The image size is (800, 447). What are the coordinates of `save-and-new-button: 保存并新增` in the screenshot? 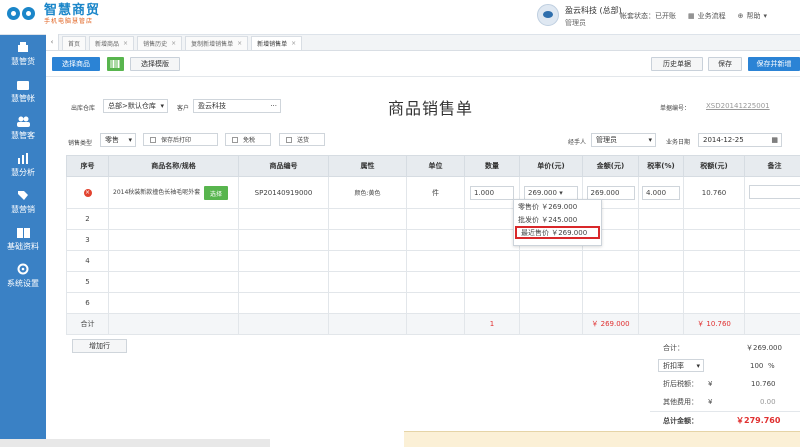 It's located at (774, 64).